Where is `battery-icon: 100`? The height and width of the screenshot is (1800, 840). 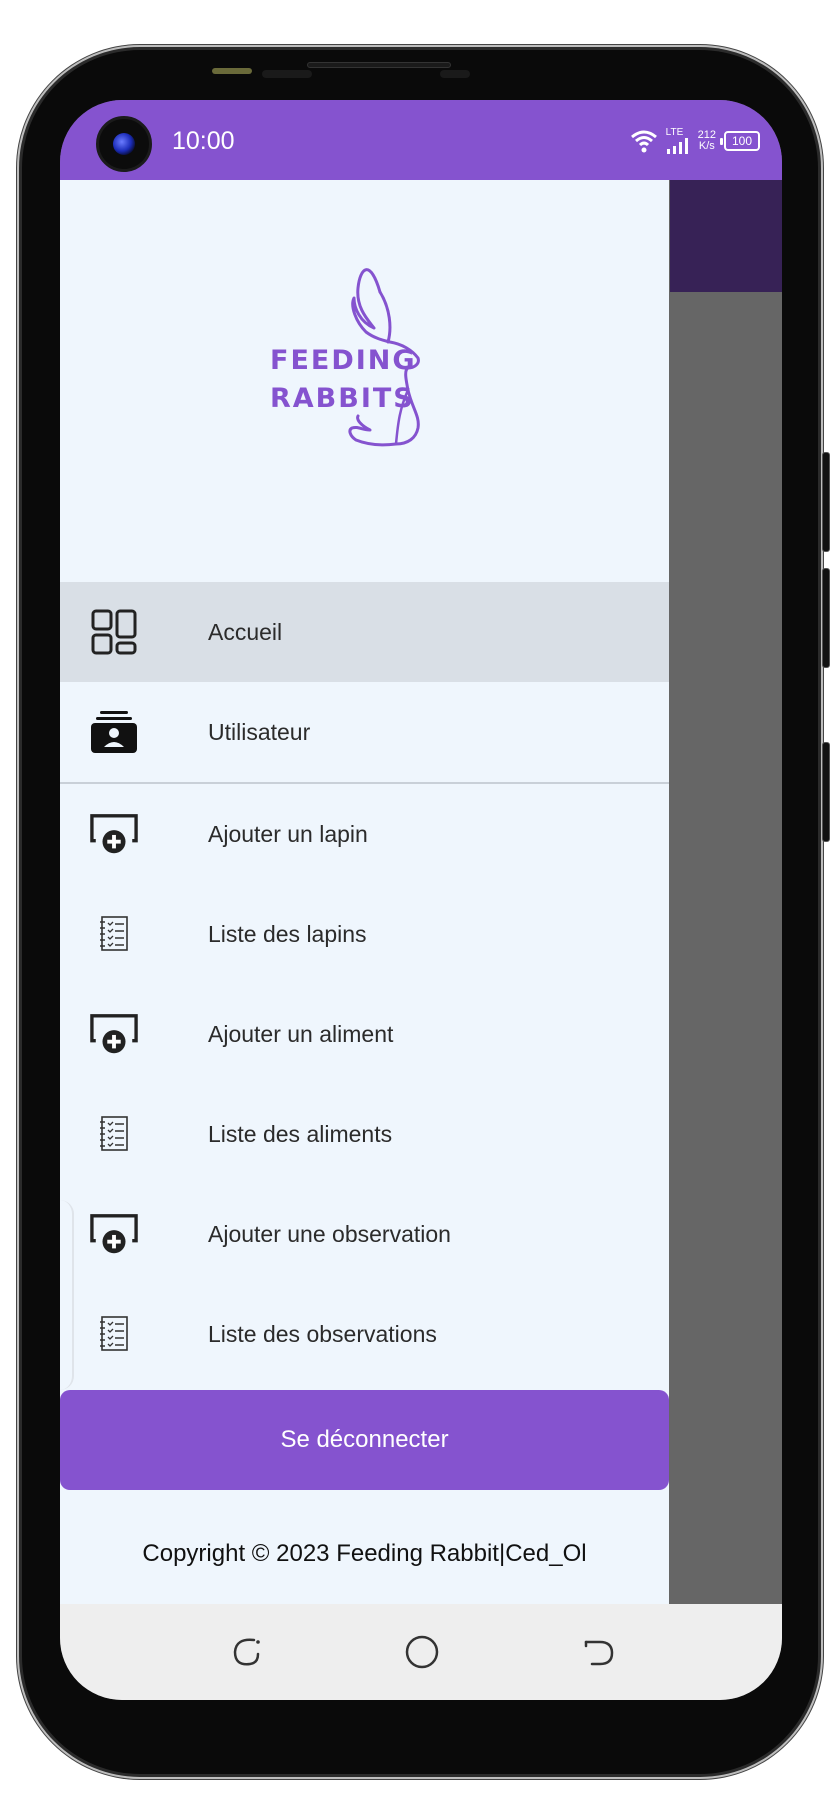
battery-icon: 100 is located at coordinates (740, 141).